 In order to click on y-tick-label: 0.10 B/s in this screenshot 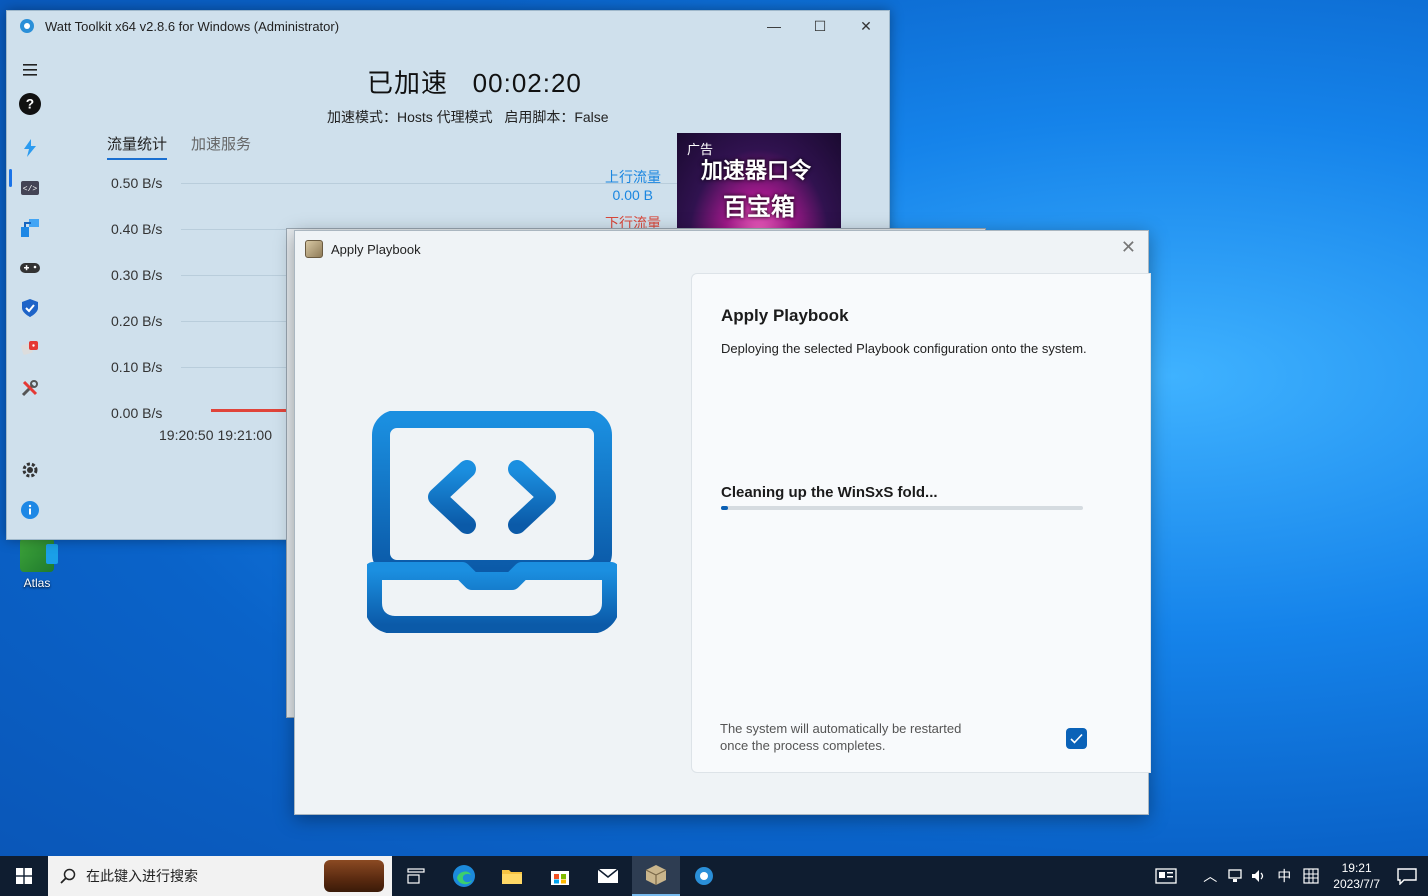, I will do `click(137, 367)`.